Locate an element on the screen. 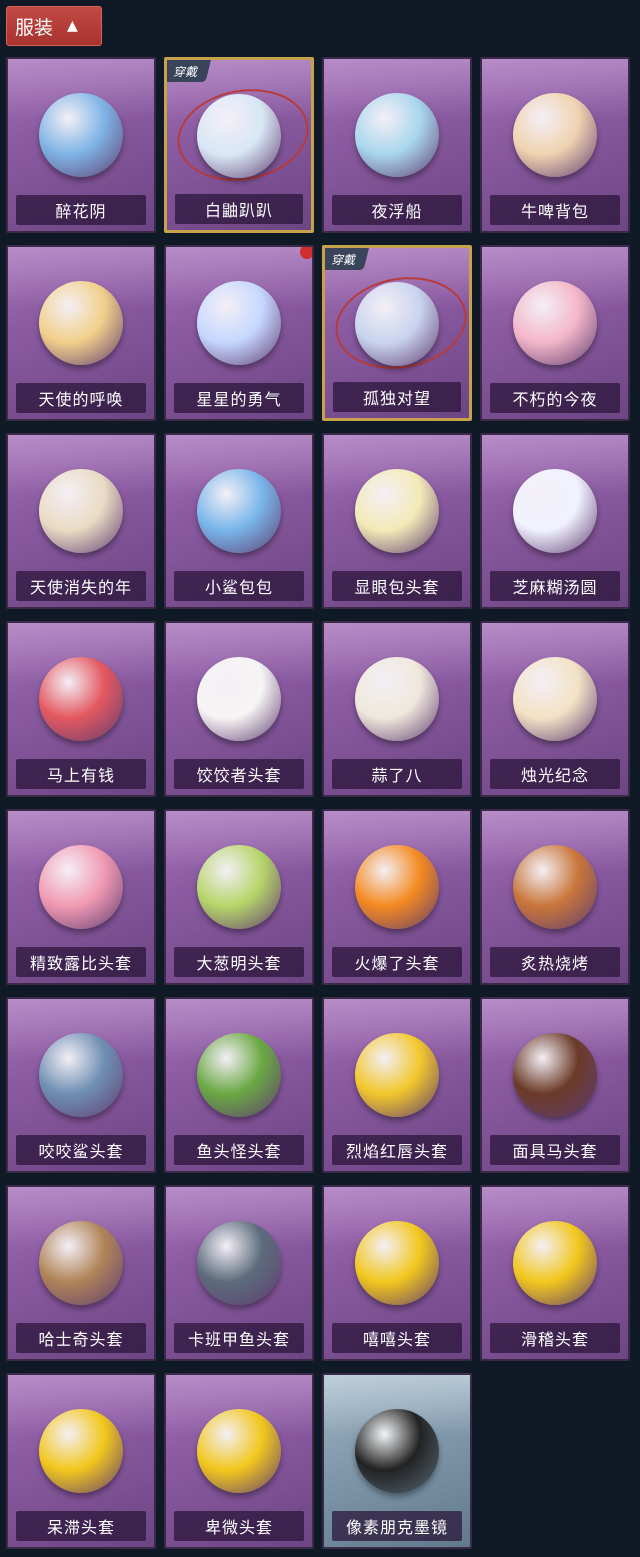 This screenshot has width=640, height=1557. item-name: 饺饺者头套 is located at coordinates (239, 774).